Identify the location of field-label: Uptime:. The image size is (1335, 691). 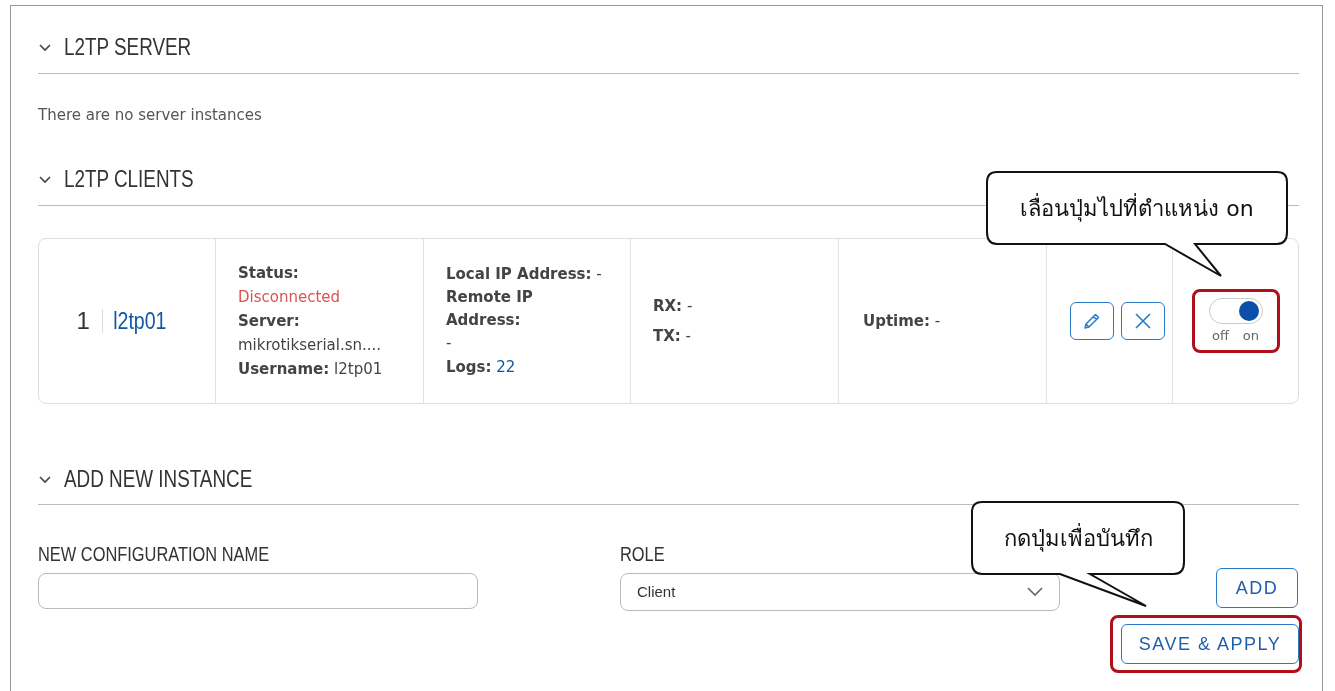
(897, 320).